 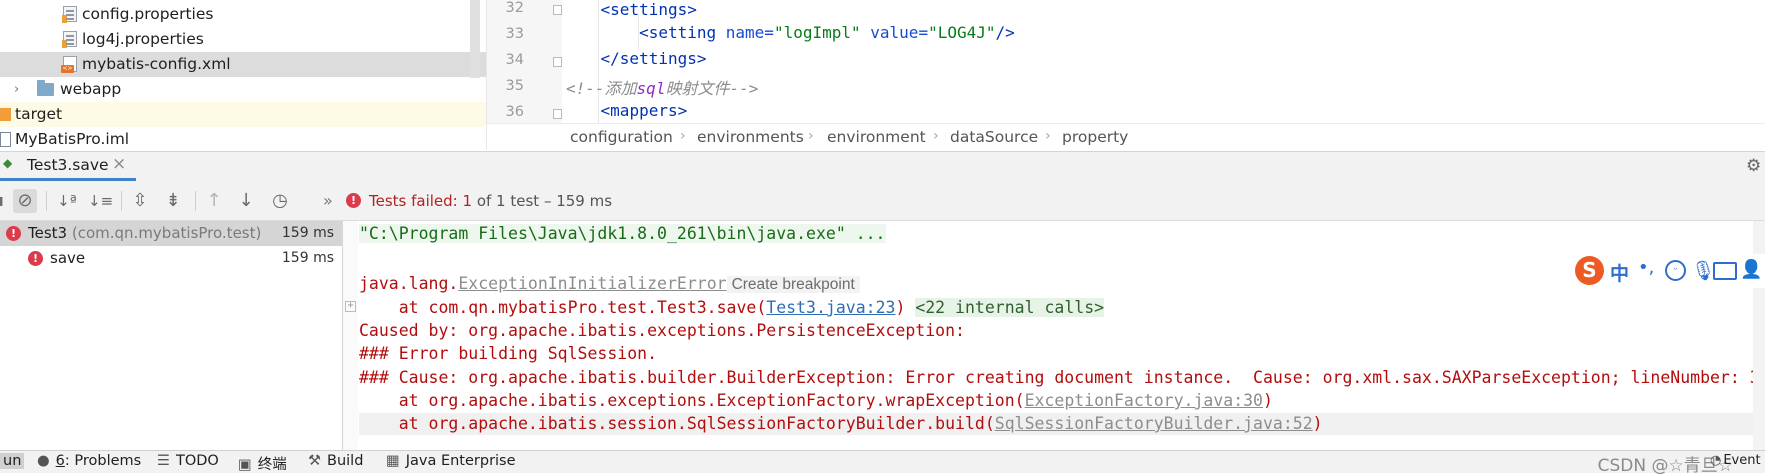 What do you see at coordinates (243, 64) in the screenshot?
I see `tree-item-mybatis-config-xml: <> mybatis-config.xml` at bounding box center [243, 64].